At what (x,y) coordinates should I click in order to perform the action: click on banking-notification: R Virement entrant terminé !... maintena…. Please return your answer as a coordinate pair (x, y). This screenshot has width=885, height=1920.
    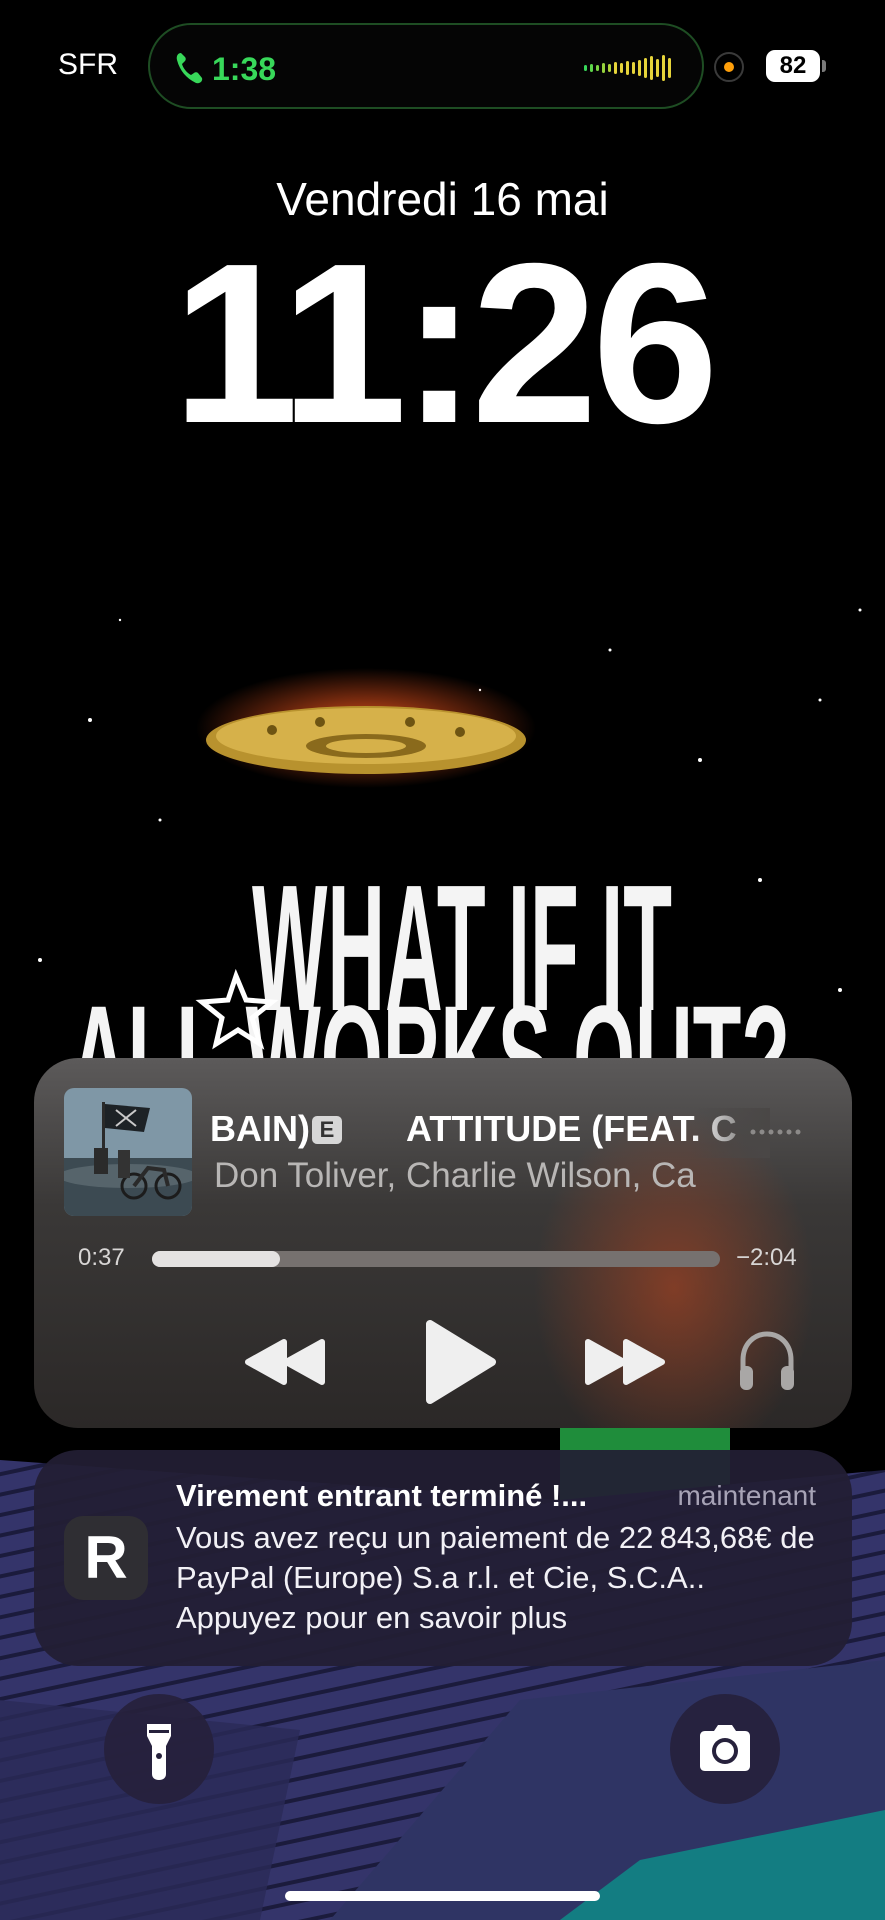
    Looking at the image, I should click on (443, 1558).